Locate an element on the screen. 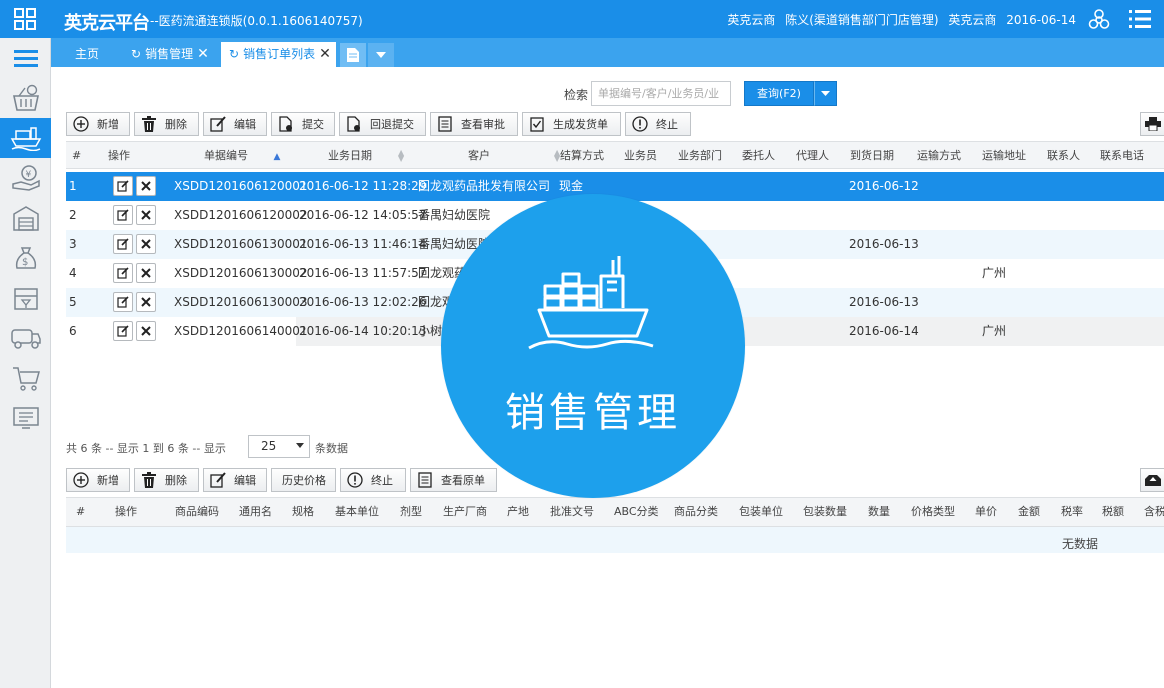 Image resolution: width=1164 pixels, height=688 pixels. tab-dropdown-button is located at coordinates (381, 55).